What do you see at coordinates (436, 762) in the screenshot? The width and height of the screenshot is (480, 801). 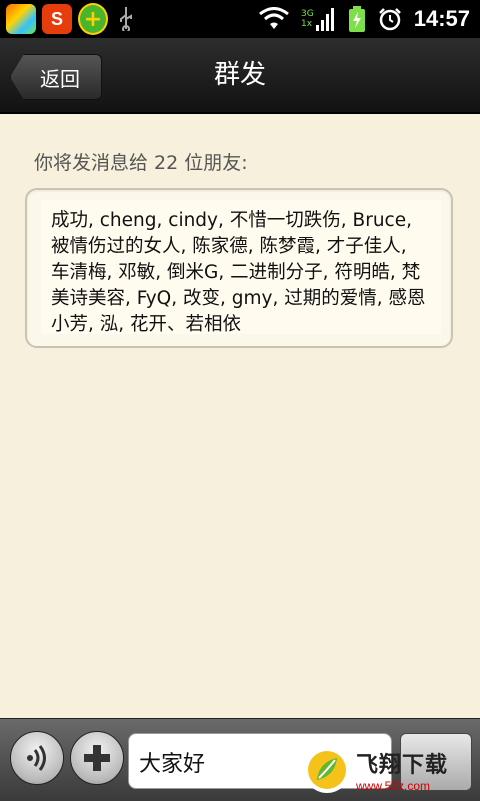 I see `send-button` at bounding box center [436, 762].